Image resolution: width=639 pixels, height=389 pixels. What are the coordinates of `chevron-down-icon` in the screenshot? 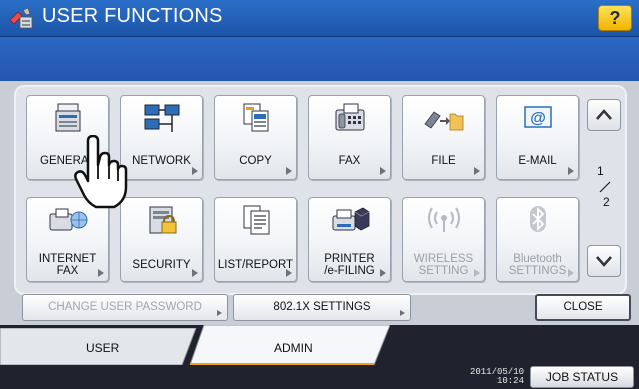 It's located at (604, 261).